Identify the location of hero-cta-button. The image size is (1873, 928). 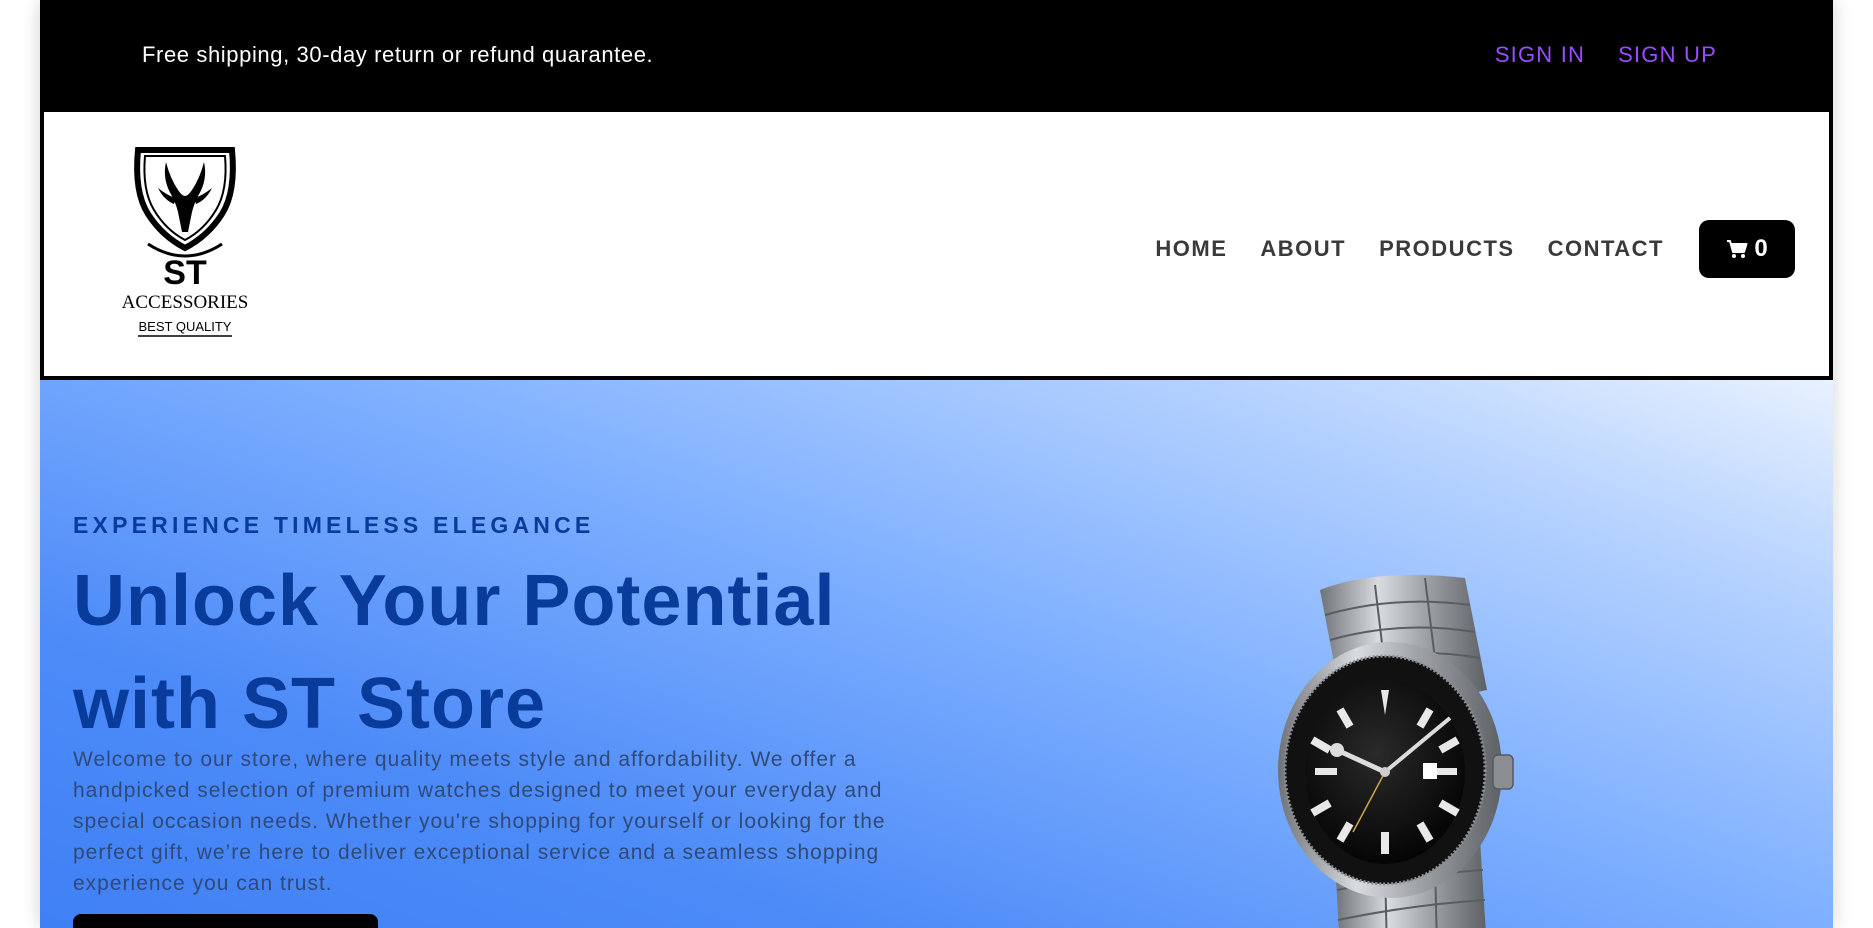
(225, 921).